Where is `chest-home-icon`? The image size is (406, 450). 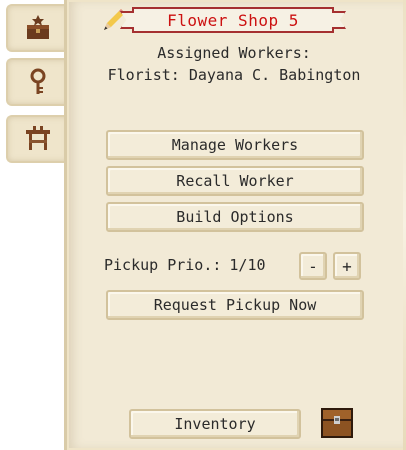 chest-home-icon is located at coordinates (38, 27).